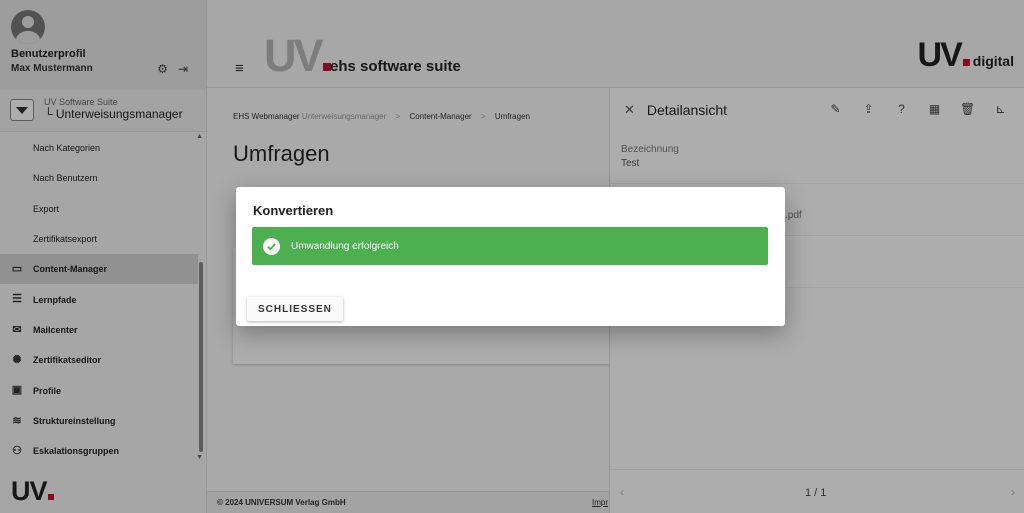 The height and width of the screenshot is (513, 1024). What do you see at coordinates (293, 210) in the screenshot?
I see `dialog-title: Konvertieren` at bounding box center [293, 210].